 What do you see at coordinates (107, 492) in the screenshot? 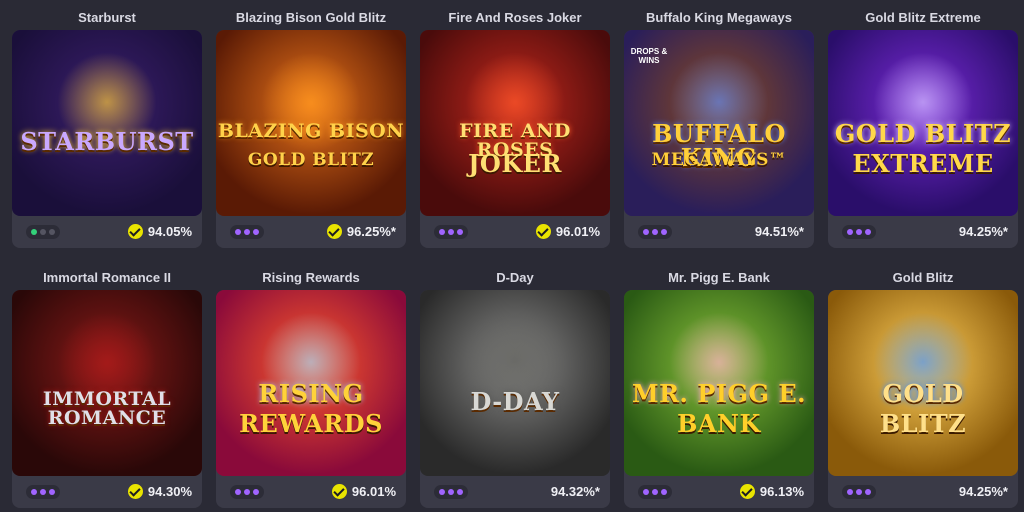
I see `game-footer: 94.30%` at bounding box center [107, 492].